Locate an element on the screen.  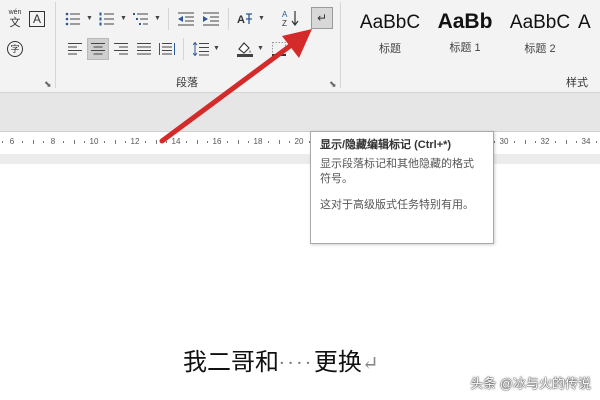
phonetic-guide-text: wén is located at coordinates (15, 12).